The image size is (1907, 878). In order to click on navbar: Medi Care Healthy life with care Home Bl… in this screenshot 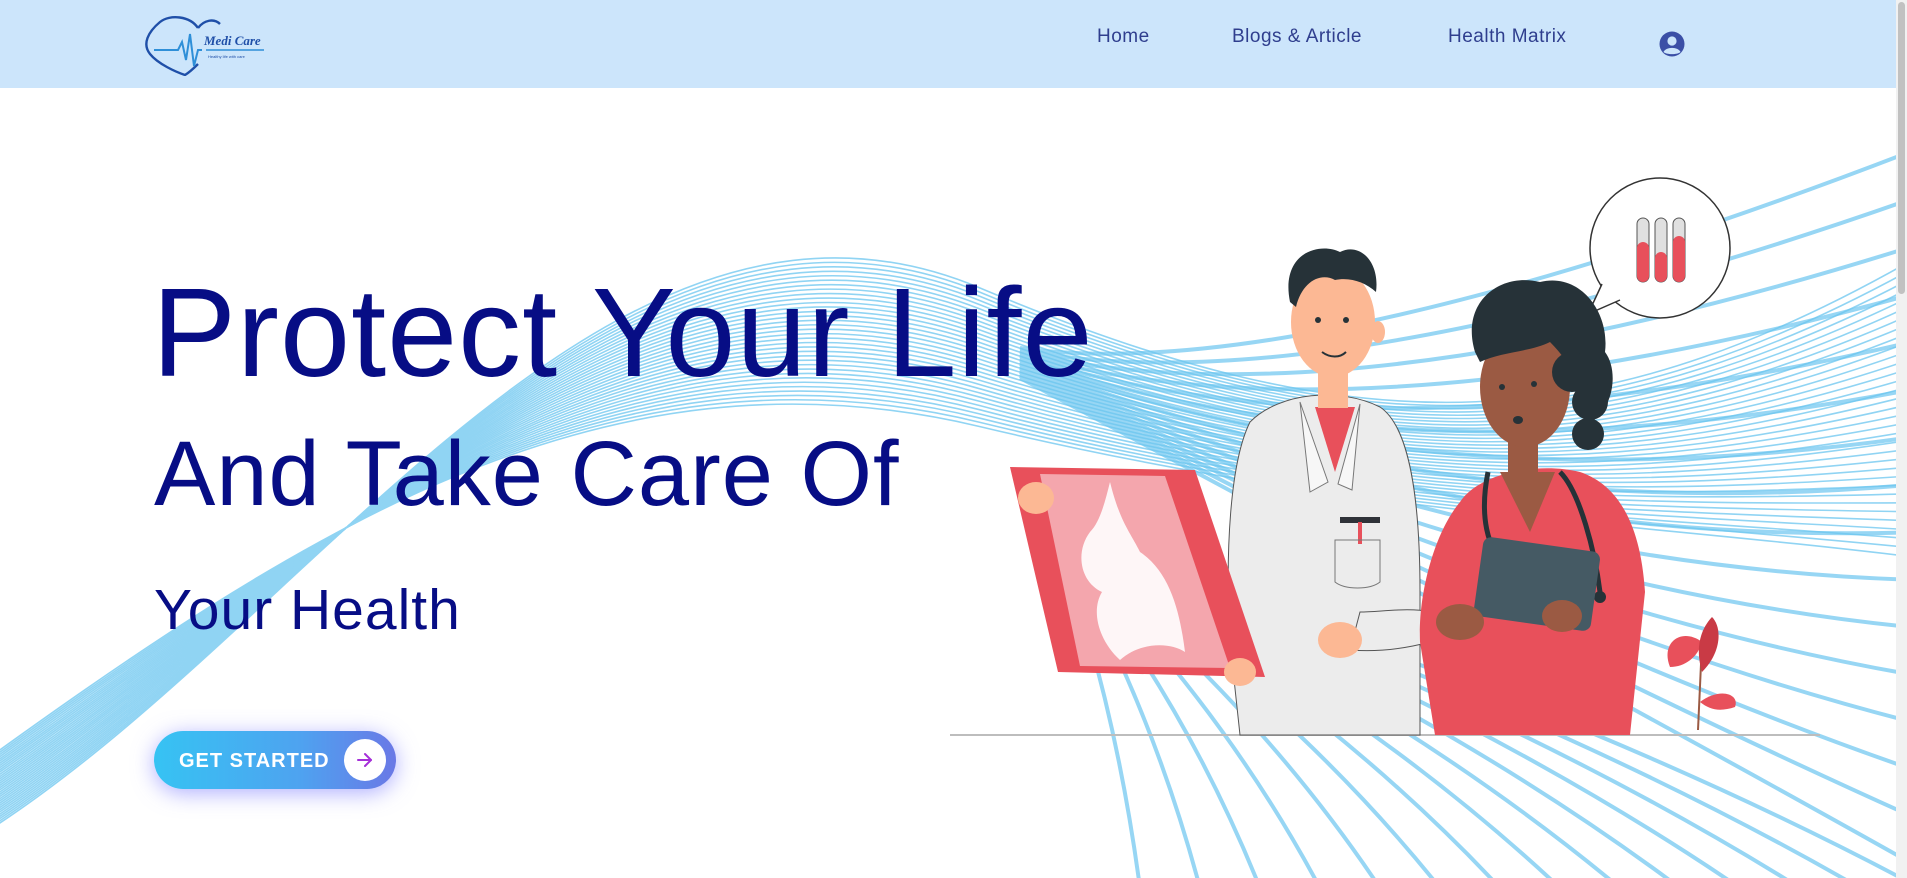, I will do `click(953, 44)`.